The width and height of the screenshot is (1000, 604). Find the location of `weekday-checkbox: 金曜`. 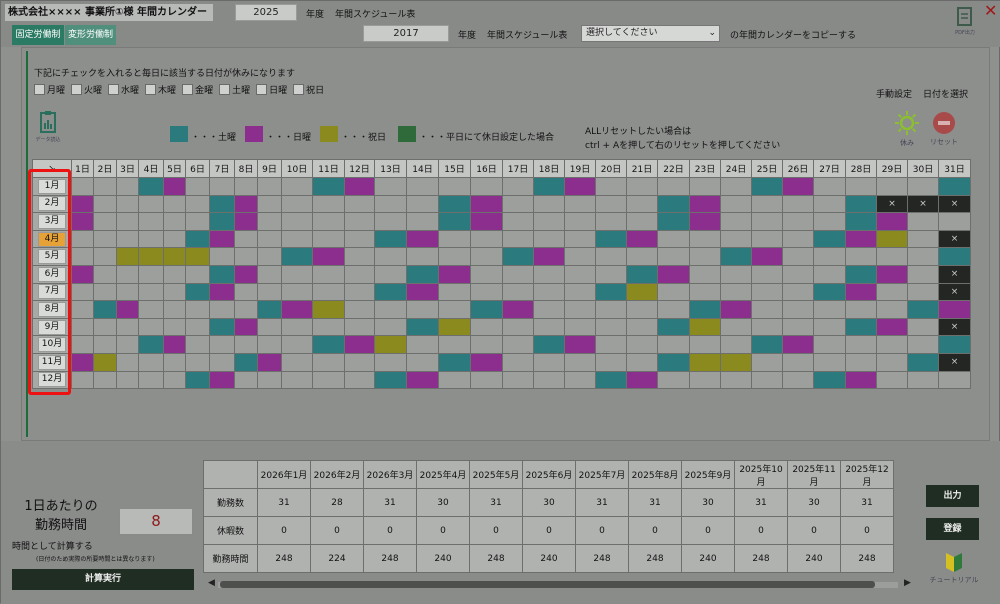

weekday-checkbox: 金曜 is located at coordinates (197, 89).